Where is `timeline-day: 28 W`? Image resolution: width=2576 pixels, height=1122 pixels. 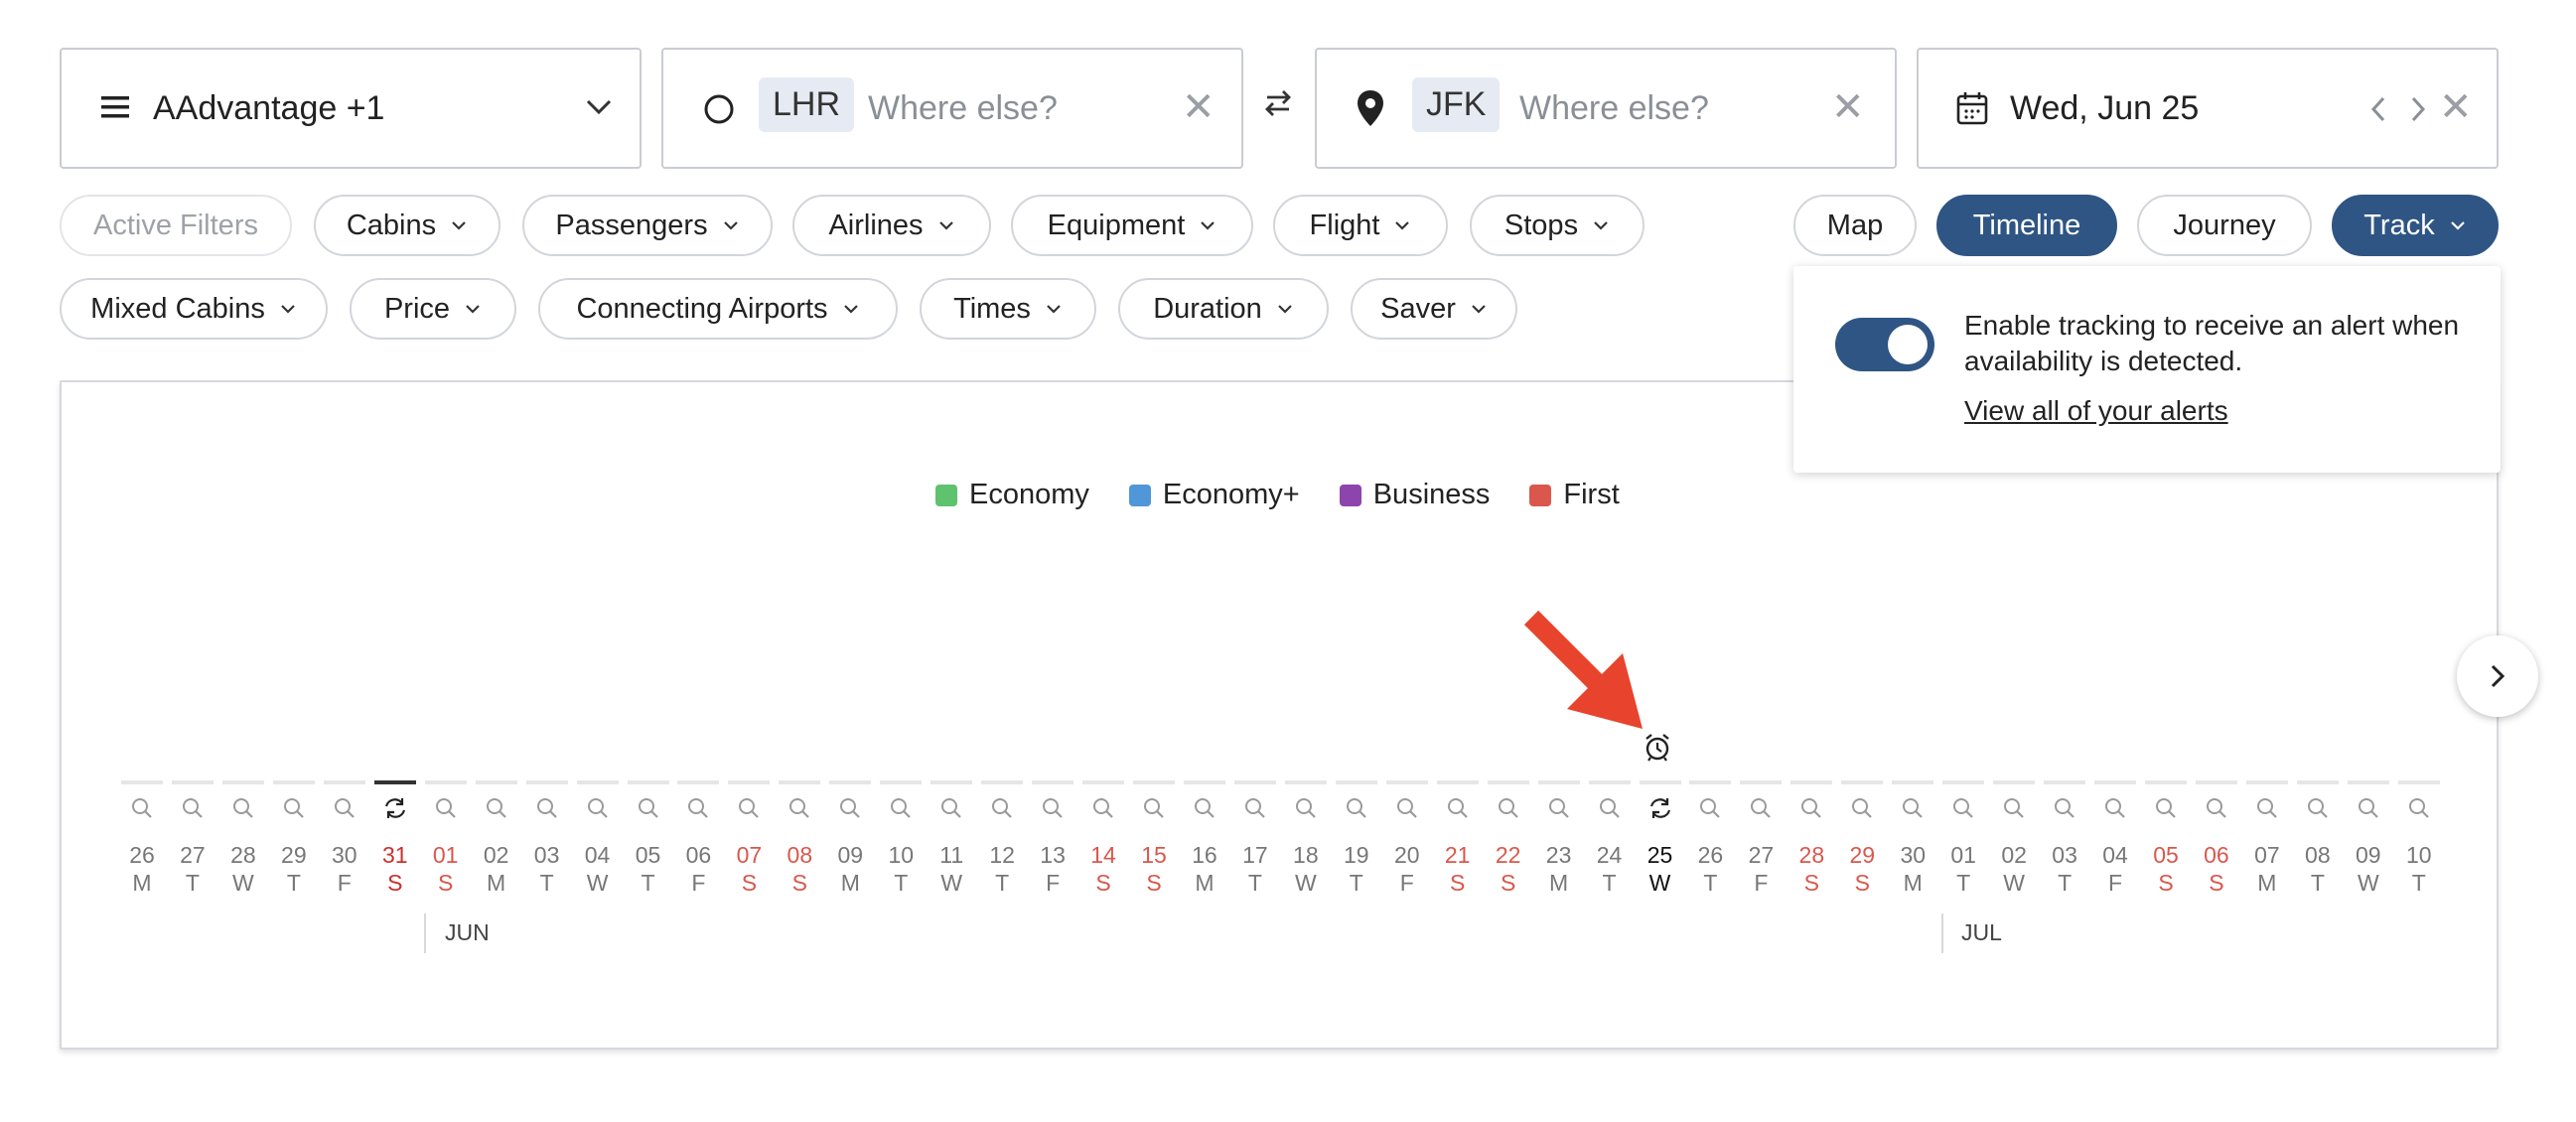
timeline-day: 28 W is located at coordinates (243, 840).